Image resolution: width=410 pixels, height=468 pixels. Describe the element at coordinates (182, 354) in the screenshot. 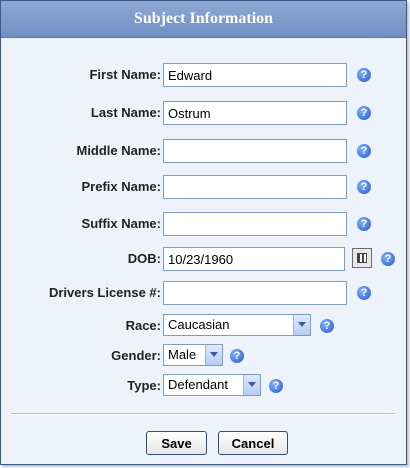

I see `gender-selected-value: Male` at that location.